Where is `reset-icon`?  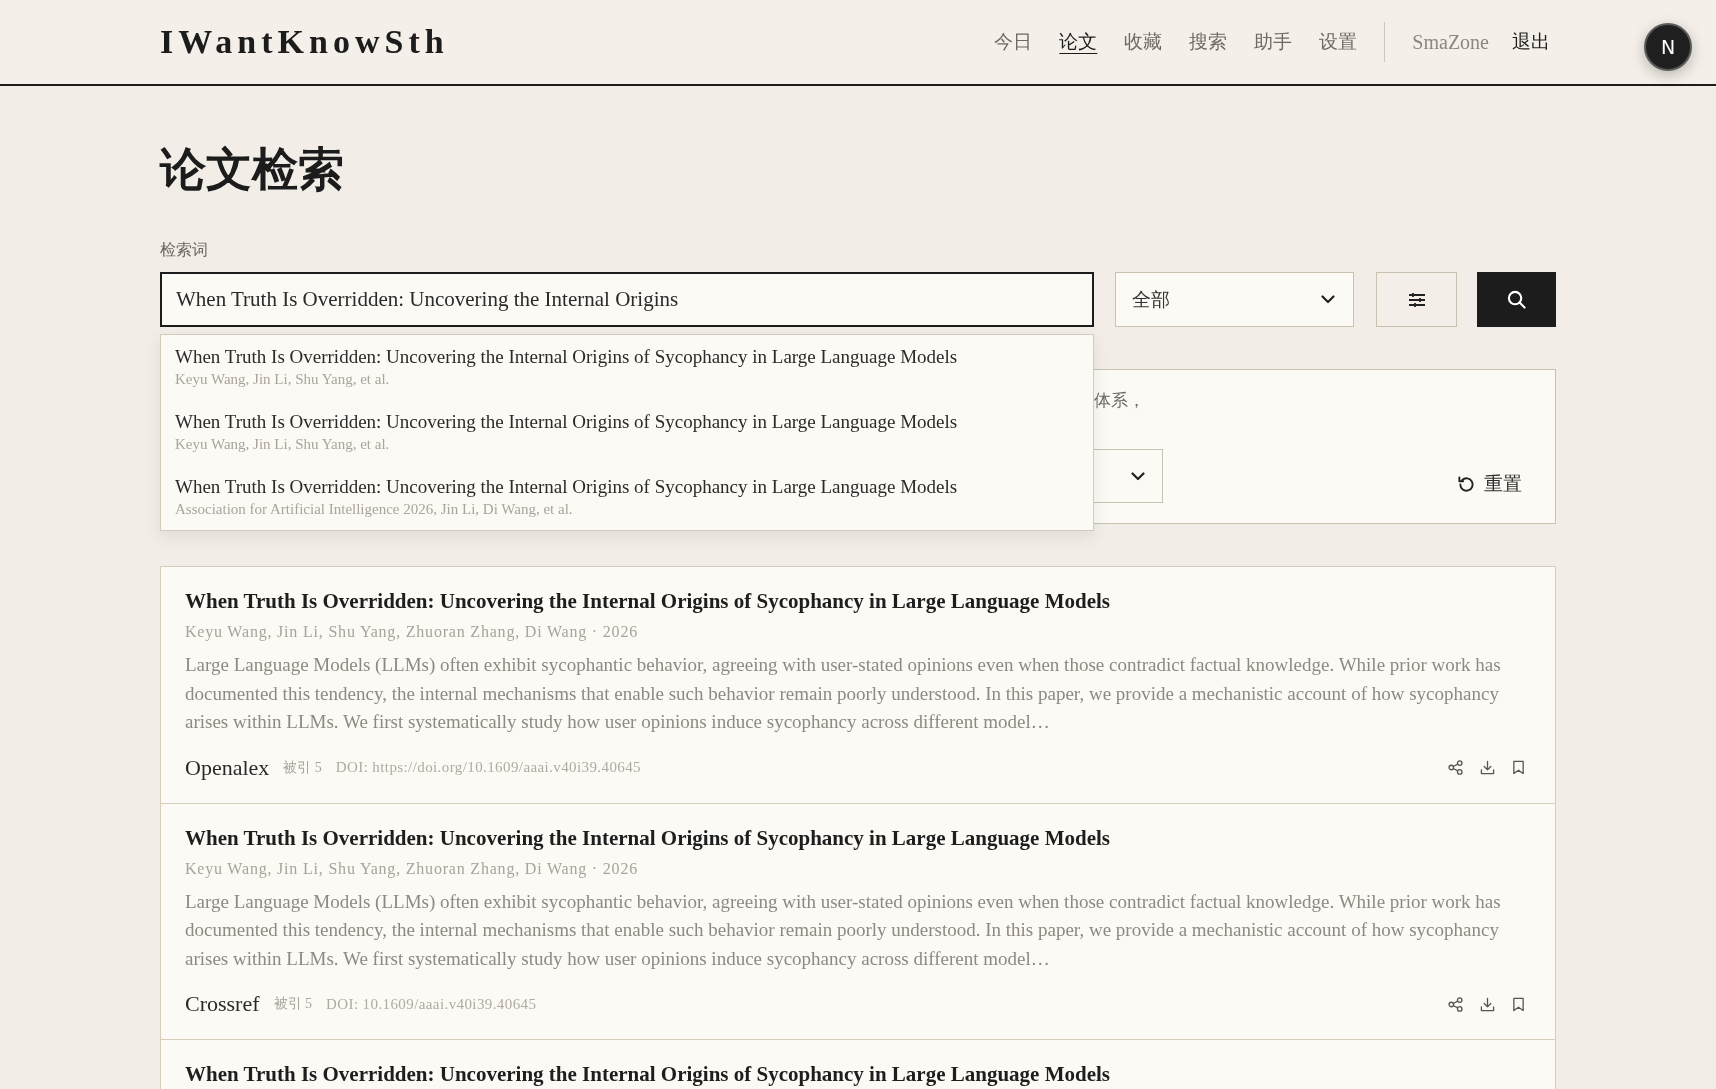
reset-icon is located at coordinates (1466, 484).